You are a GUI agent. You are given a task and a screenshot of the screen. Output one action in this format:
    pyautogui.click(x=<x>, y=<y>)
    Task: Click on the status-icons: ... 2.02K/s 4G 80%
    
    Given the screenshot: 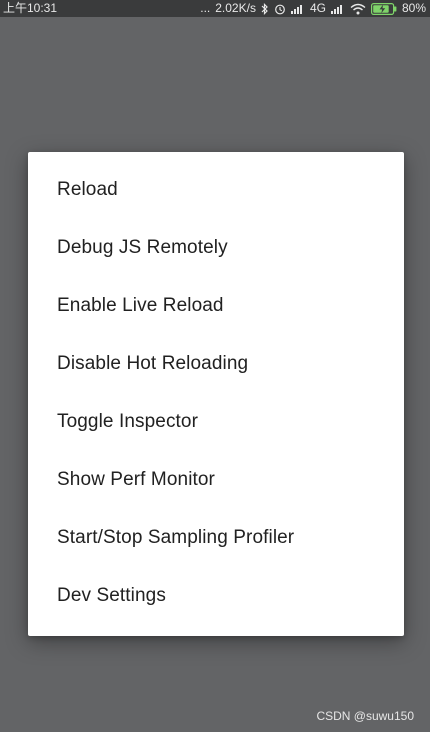 What is the action you would take?
    pyautogui.click(x=313, y=8)
    